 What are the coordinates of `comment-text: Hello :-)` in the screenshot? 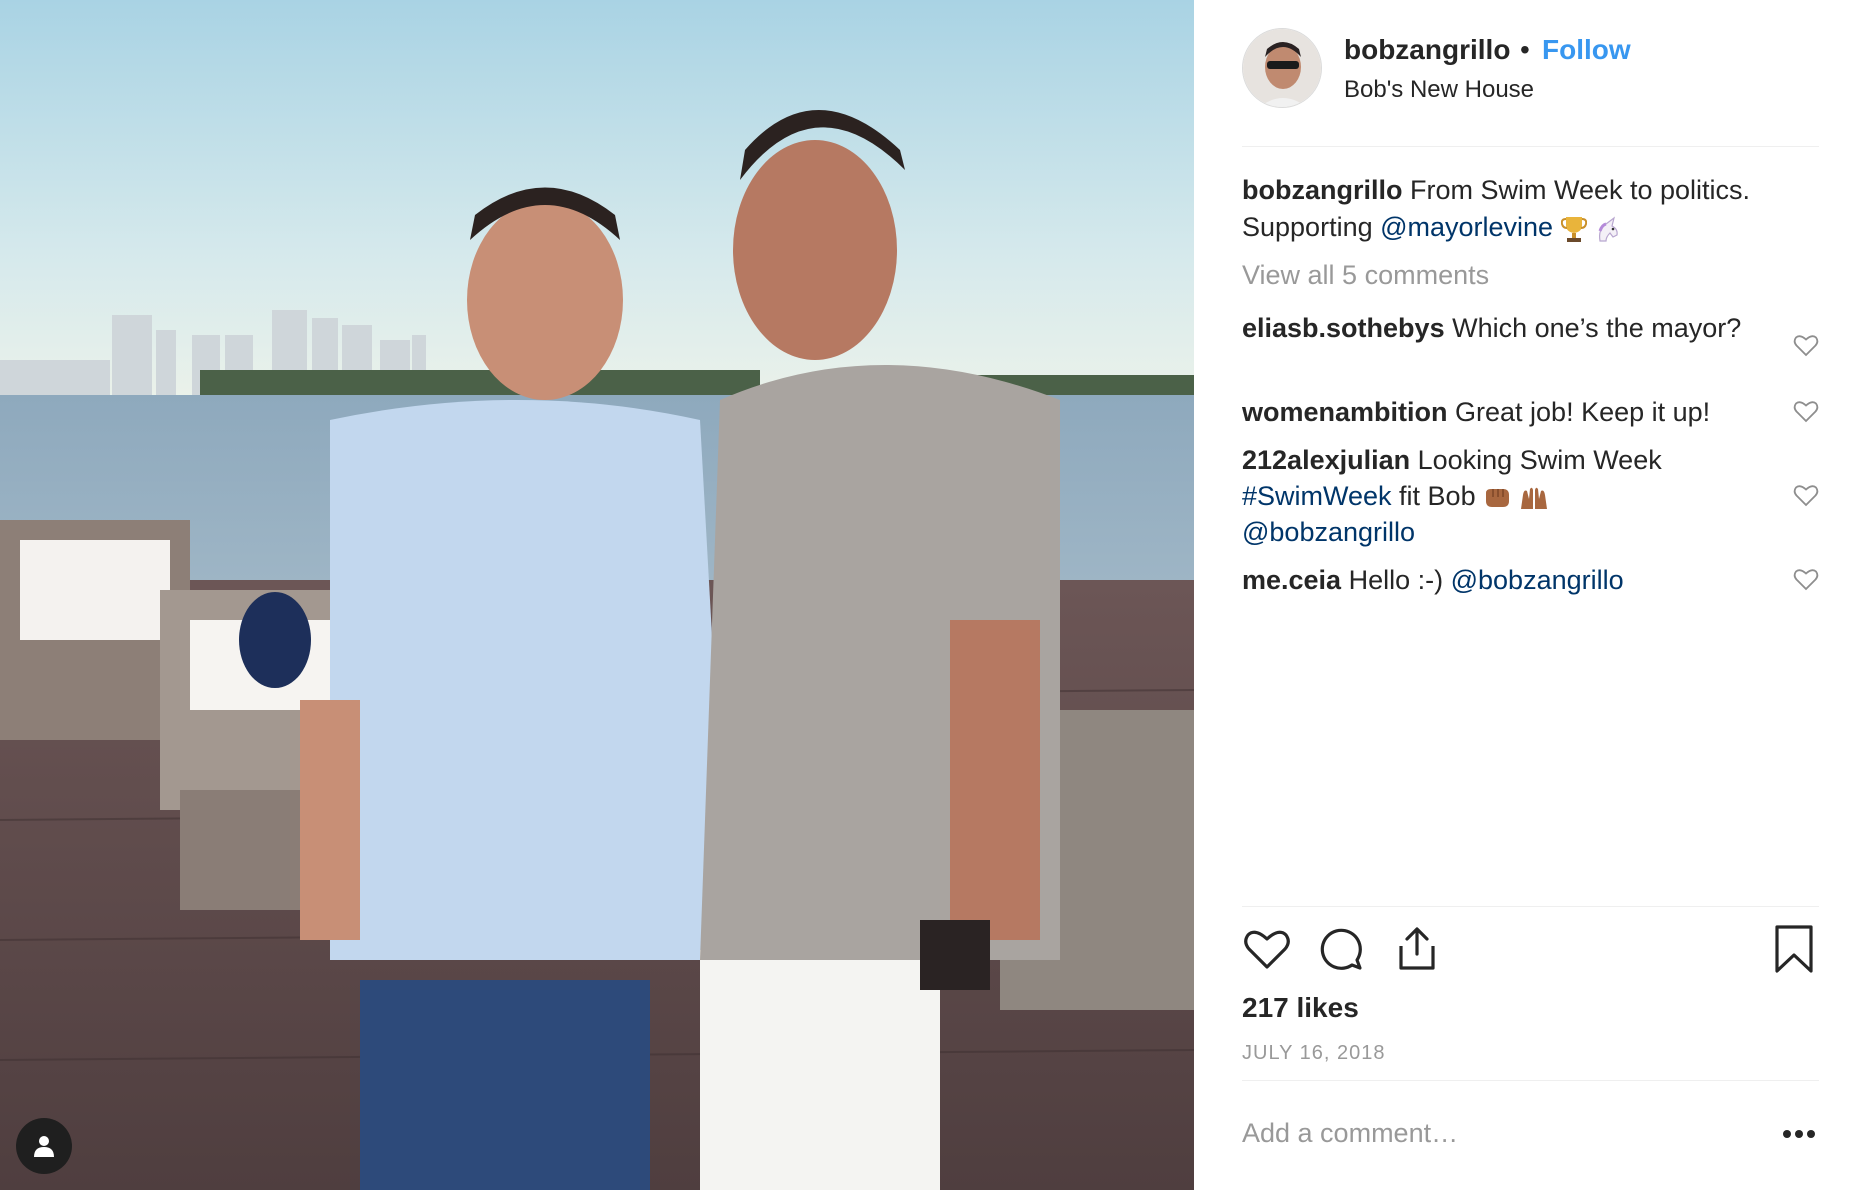 It's located at (1396, 580).